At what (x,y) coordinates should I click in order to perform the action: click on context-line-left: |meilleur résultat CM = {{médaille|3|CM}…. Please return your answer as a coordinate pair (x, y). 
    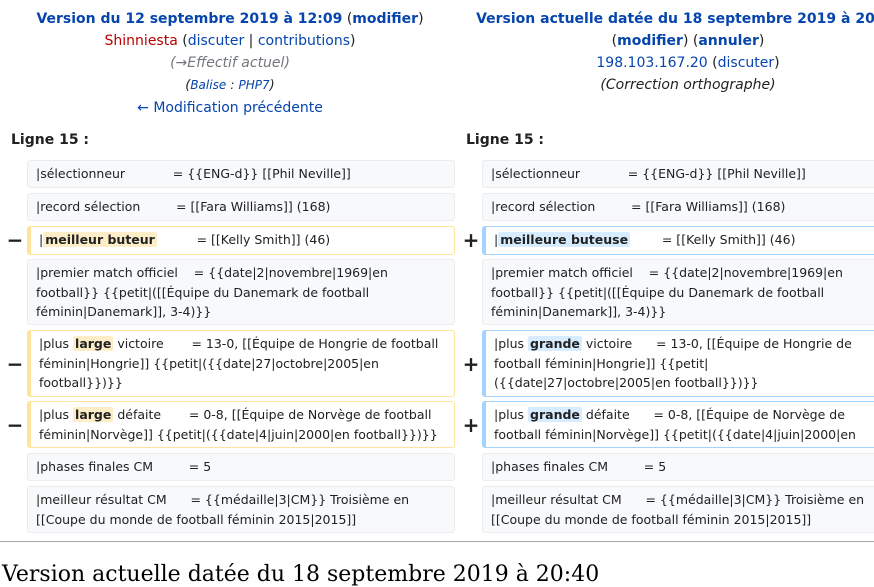
    Looking at the image, I should click on (241, 509).